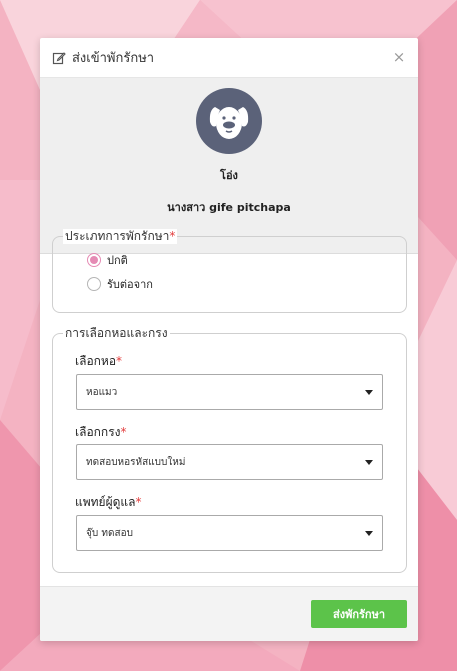 The image size is (457, 671). Describe the element at coordinates (102, 392) in the screenshot. I see `ward-select-value: หอแมว` at that location.